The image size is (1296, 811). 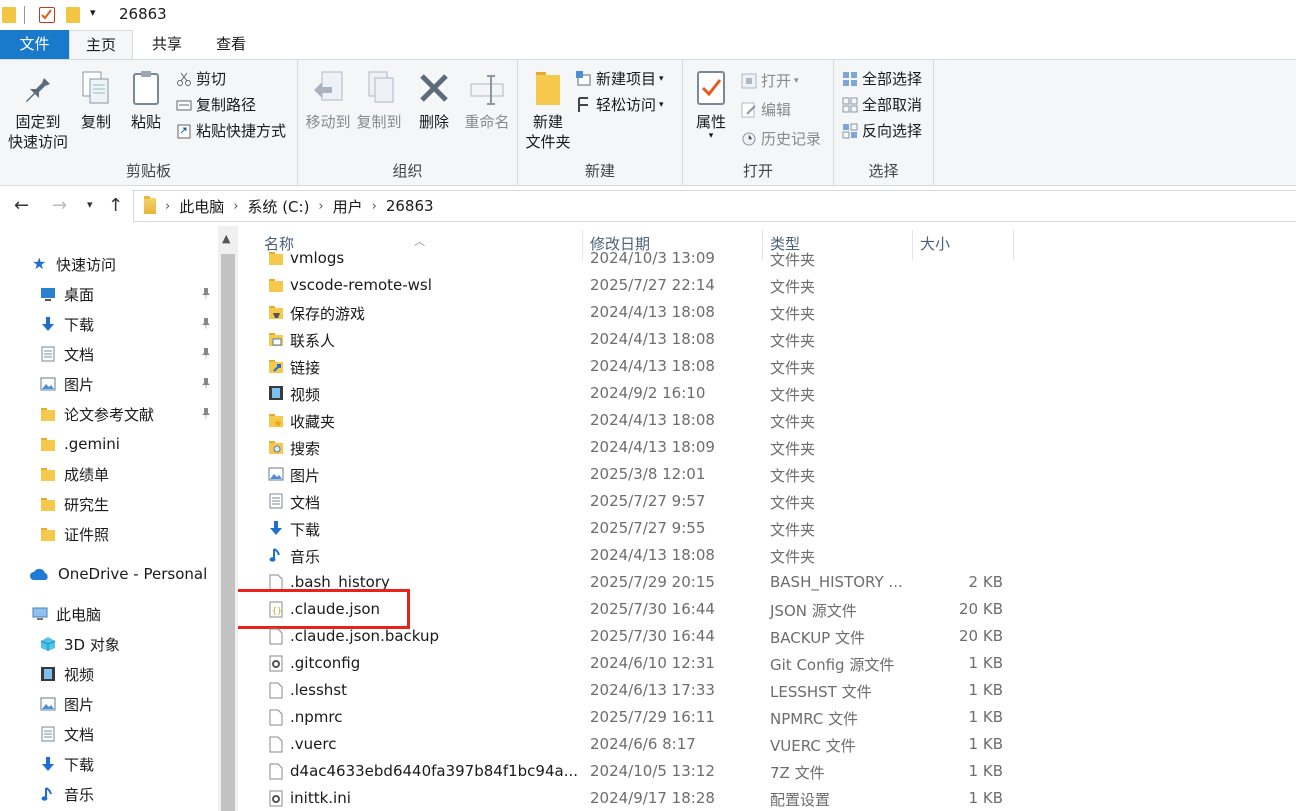 What do you see at coordinates (767, 366) in the screenshot?
I see `file-row: 链接 2024/4/13 18:08 文件夹` at bounding box center [767, 366].